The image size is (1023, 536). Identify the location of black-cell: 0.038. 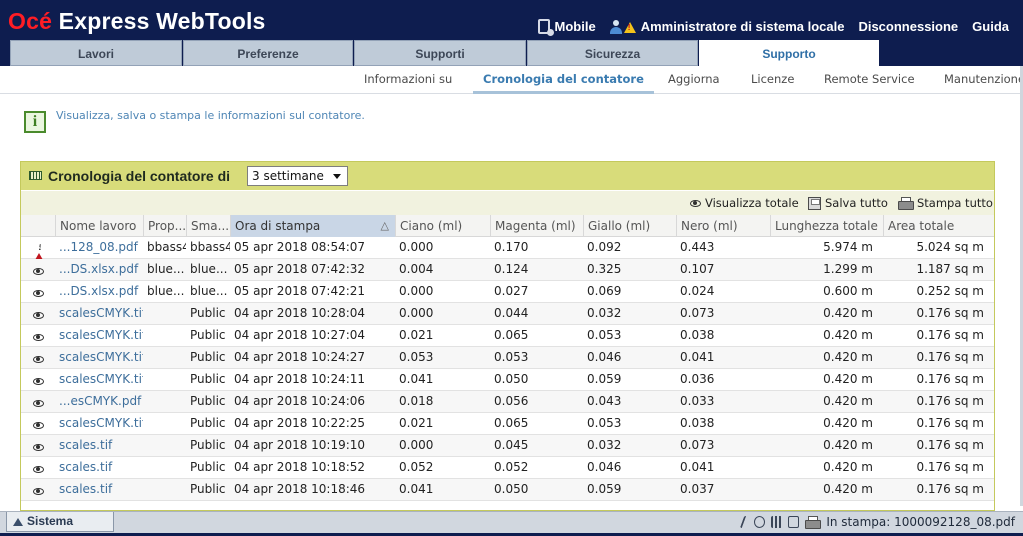
(697, 335).